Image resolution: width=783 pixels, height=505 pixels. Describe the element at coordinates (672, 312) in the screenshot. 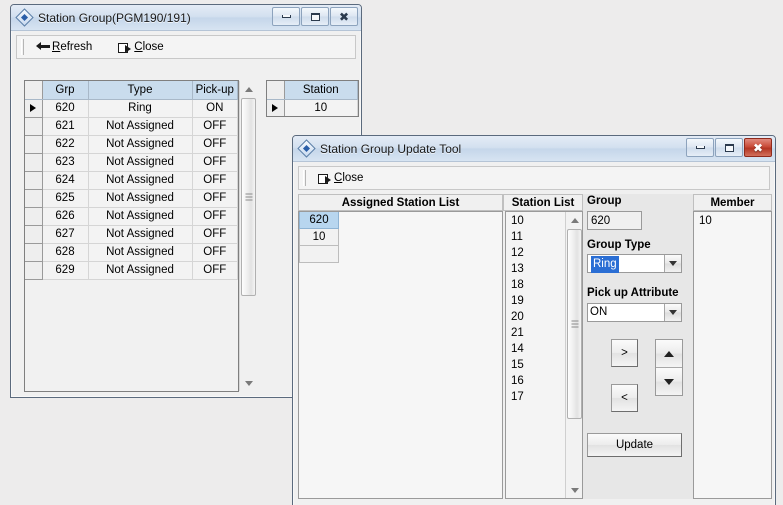

I see `pickup-attribute-dropdown-arrow` at that location.